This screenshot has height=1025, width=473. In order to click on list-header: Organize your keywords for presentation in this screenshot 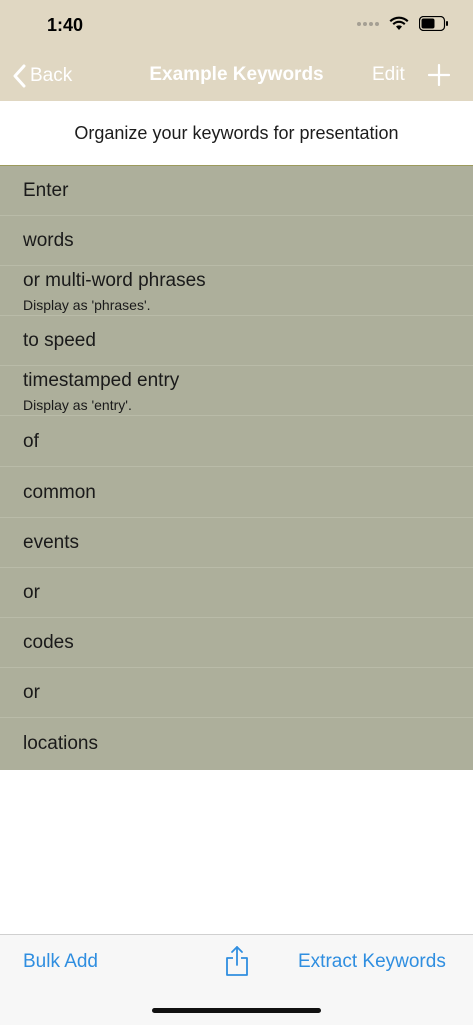, I will do `click(236, 133)`.